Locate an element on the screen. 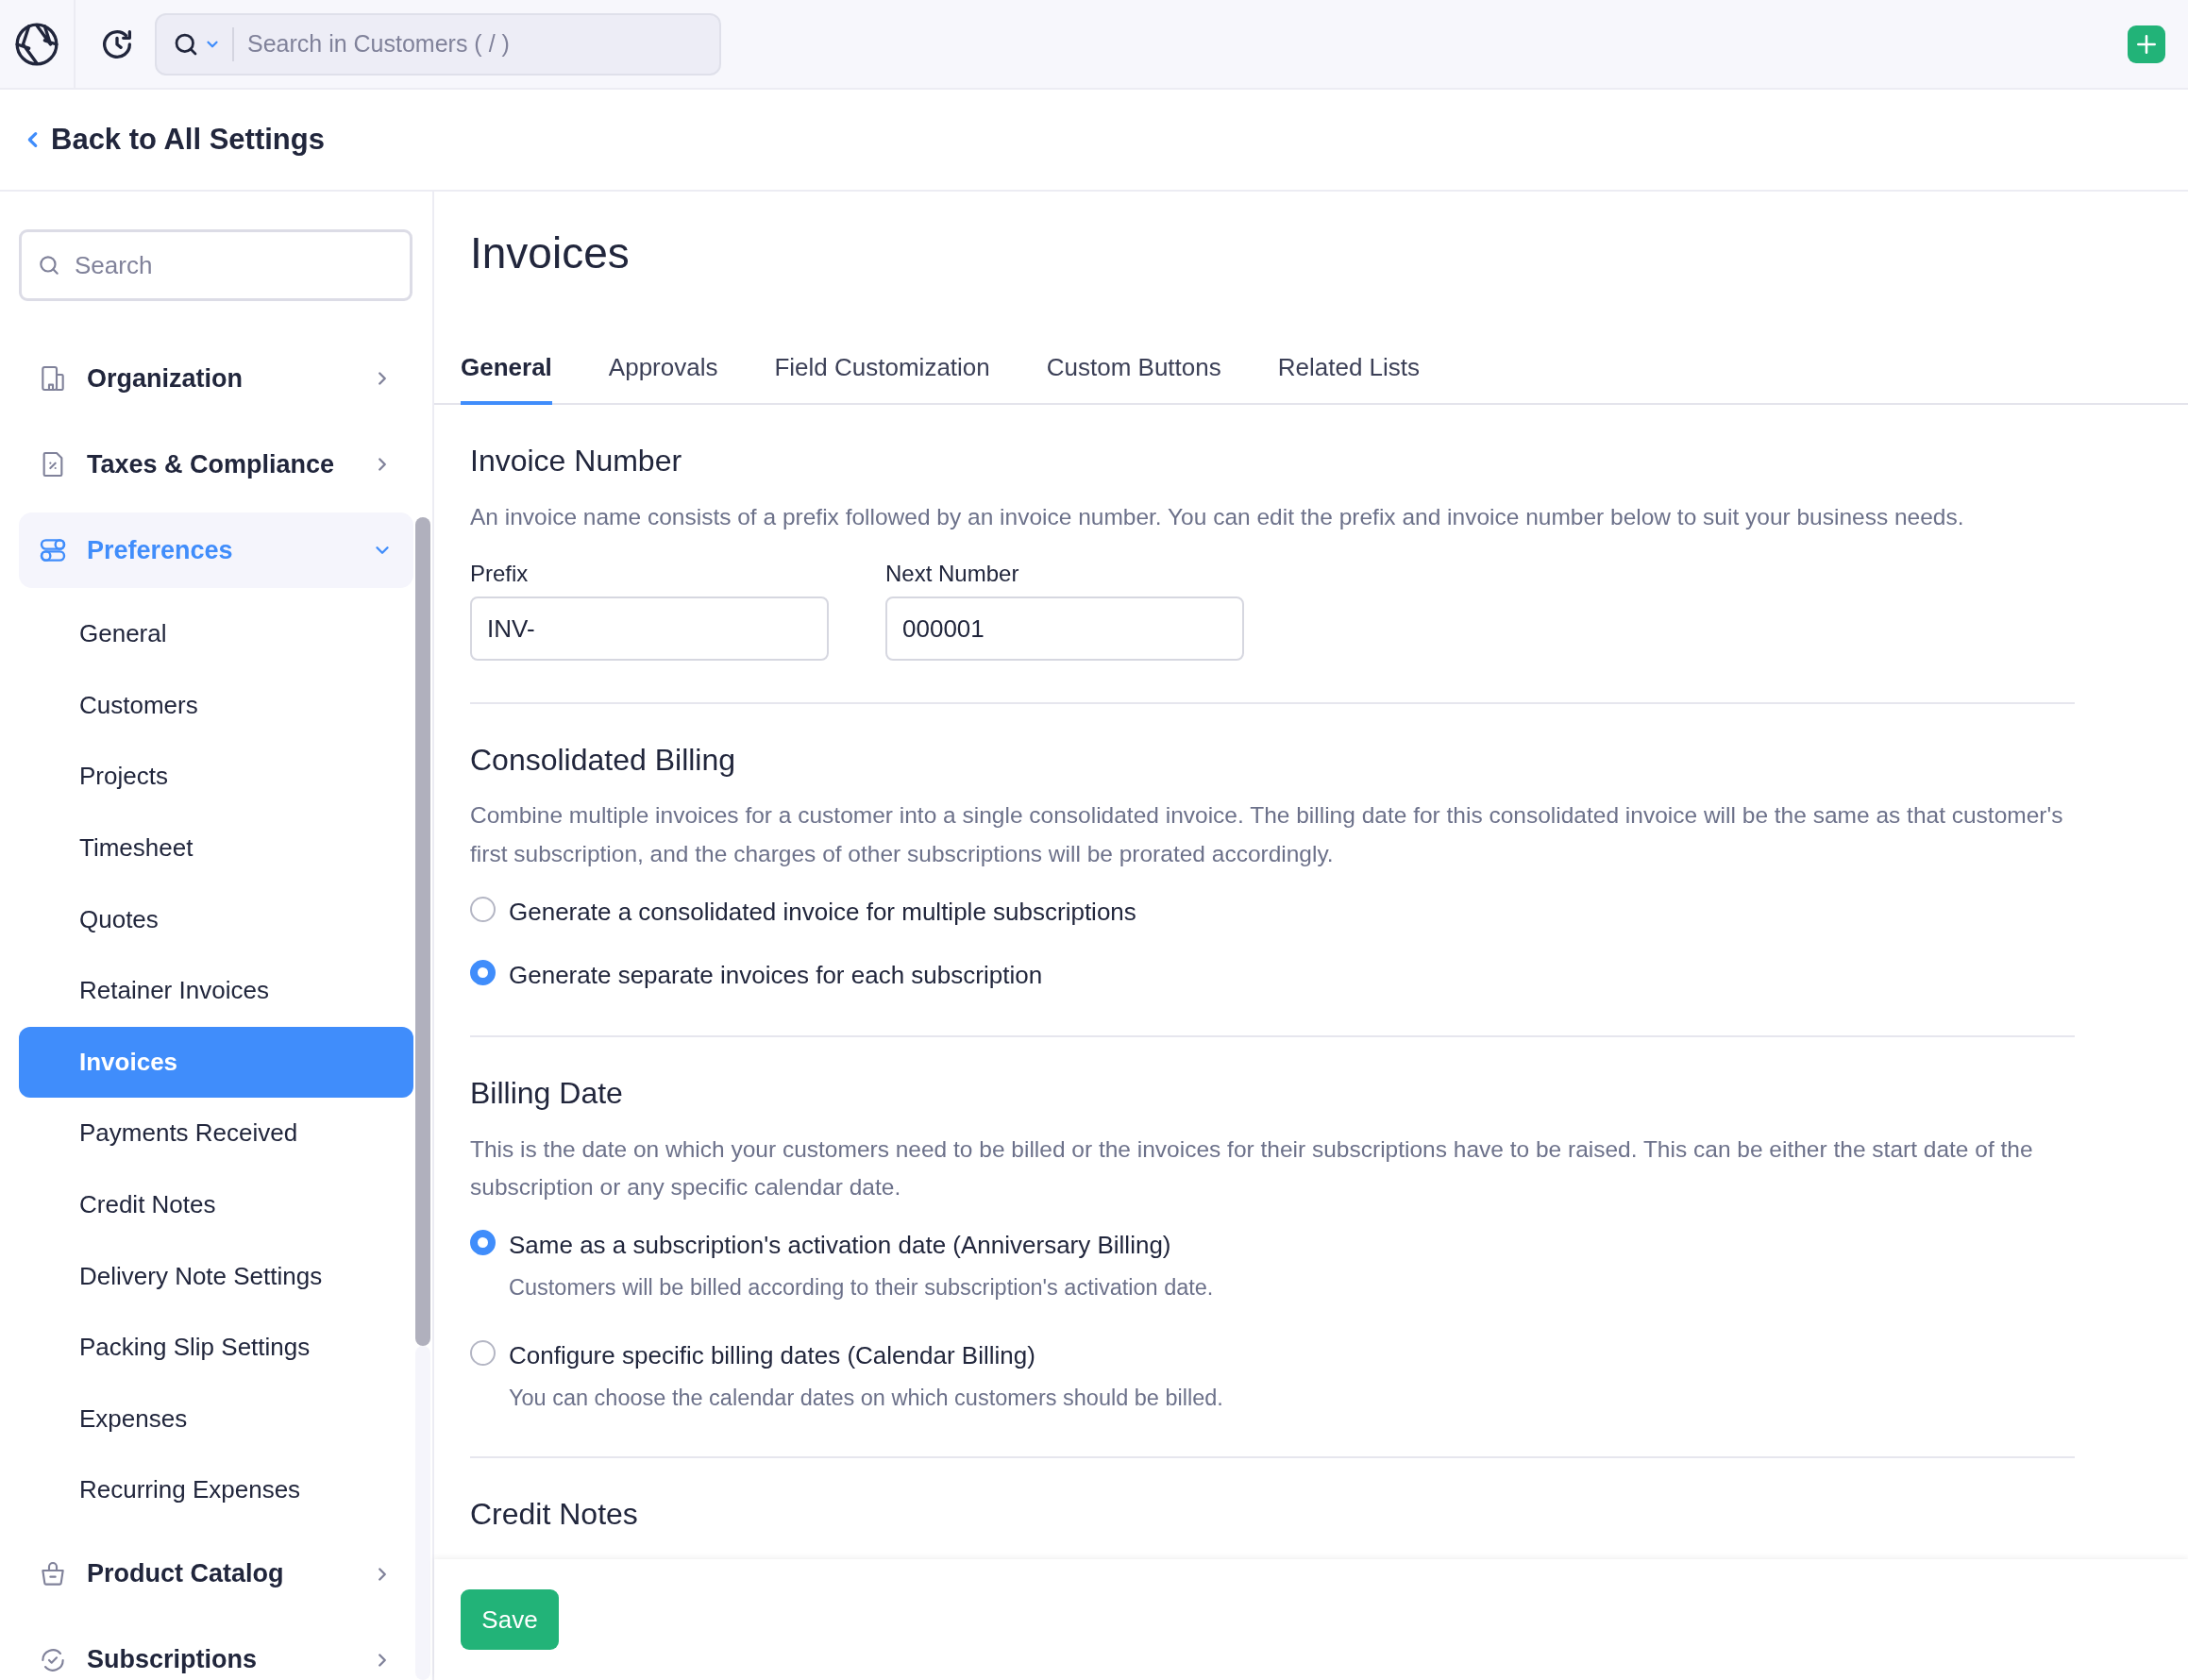  section-heading: Credit Notes is located at coordinates (554, 1514).